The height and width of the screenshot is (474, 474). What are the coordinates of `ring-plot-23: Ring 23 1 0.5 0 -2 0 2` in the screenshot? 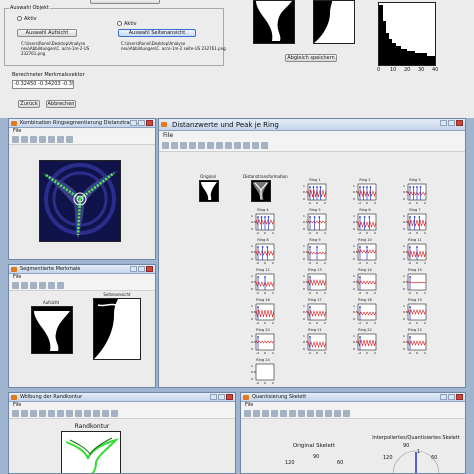 It's located at (415, 343).